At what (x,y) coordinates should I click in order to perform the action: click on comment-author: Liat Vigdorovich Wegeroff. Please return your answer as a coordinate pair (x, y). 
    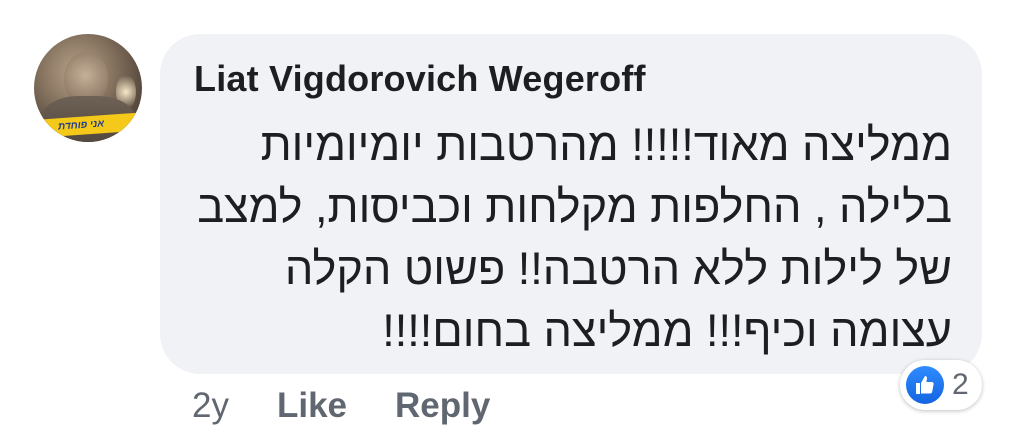
    Looking at the image, I should click on (420, 79).